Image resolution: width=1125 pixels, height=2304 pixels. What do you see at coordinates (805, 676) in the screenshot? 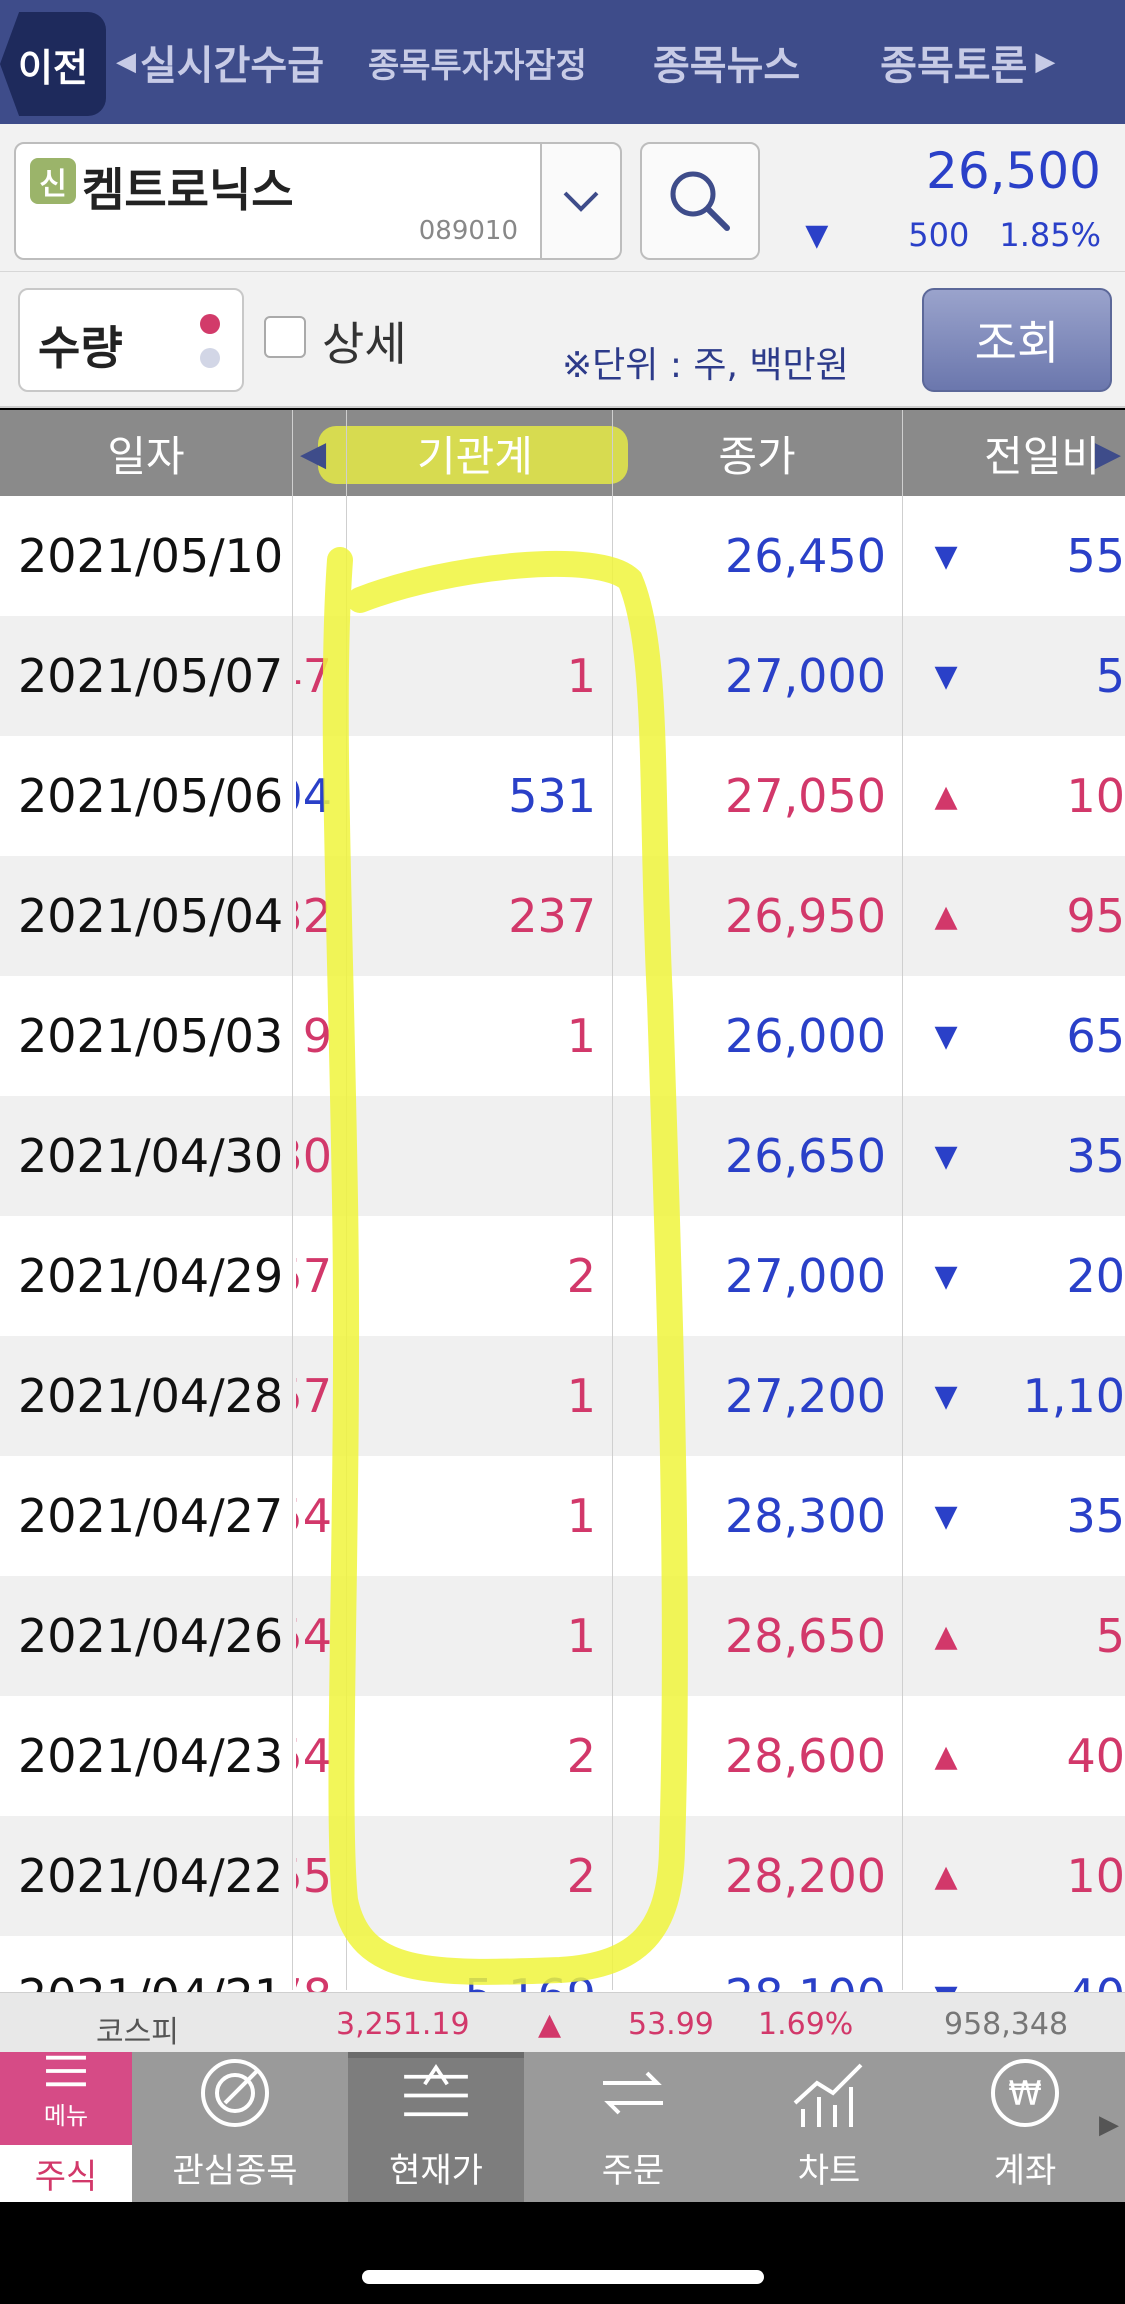
I see `row-close-price: 27,000` at bounding box center [805, 676].